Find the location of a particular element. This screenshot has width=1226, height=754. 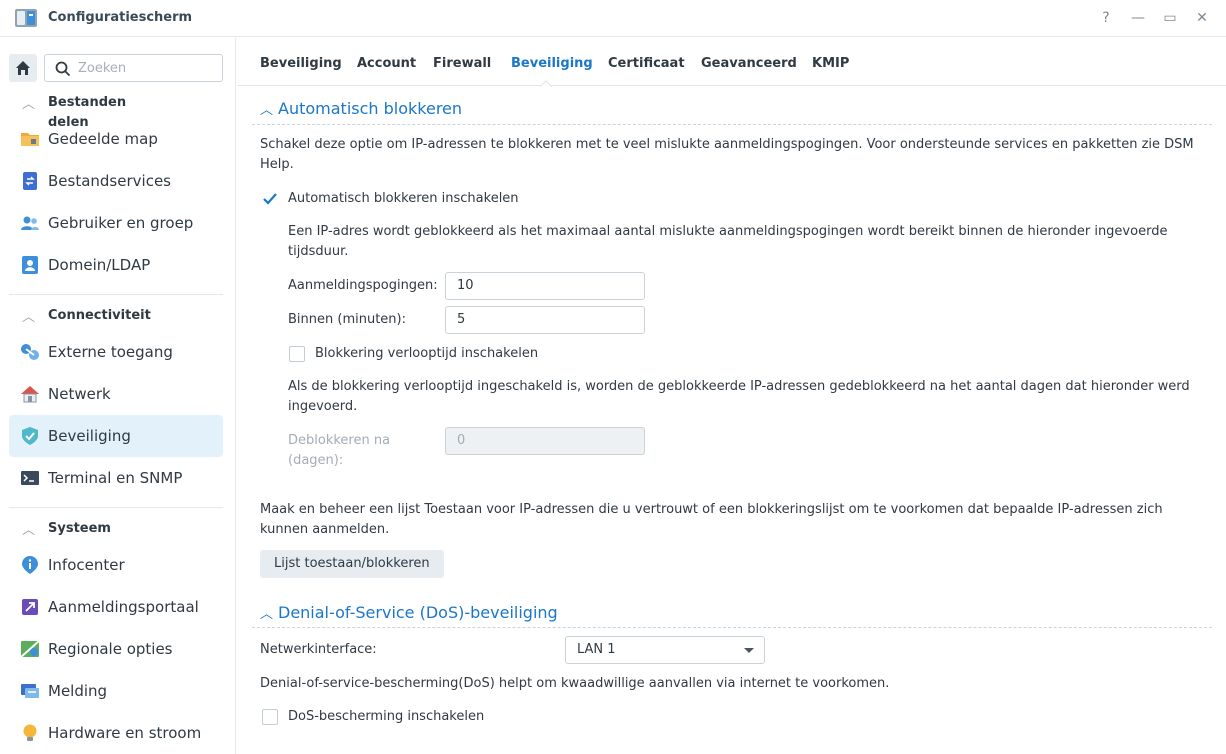

domain-icon is located at coordinates (30, 265).